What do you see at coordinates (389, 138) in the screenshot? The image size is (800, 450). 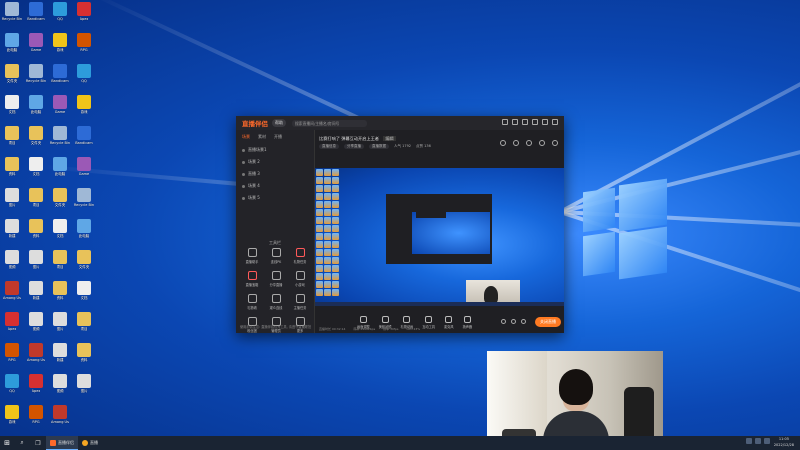 I see `edit-title-button: 编辑` at bounding box center [389, 138].